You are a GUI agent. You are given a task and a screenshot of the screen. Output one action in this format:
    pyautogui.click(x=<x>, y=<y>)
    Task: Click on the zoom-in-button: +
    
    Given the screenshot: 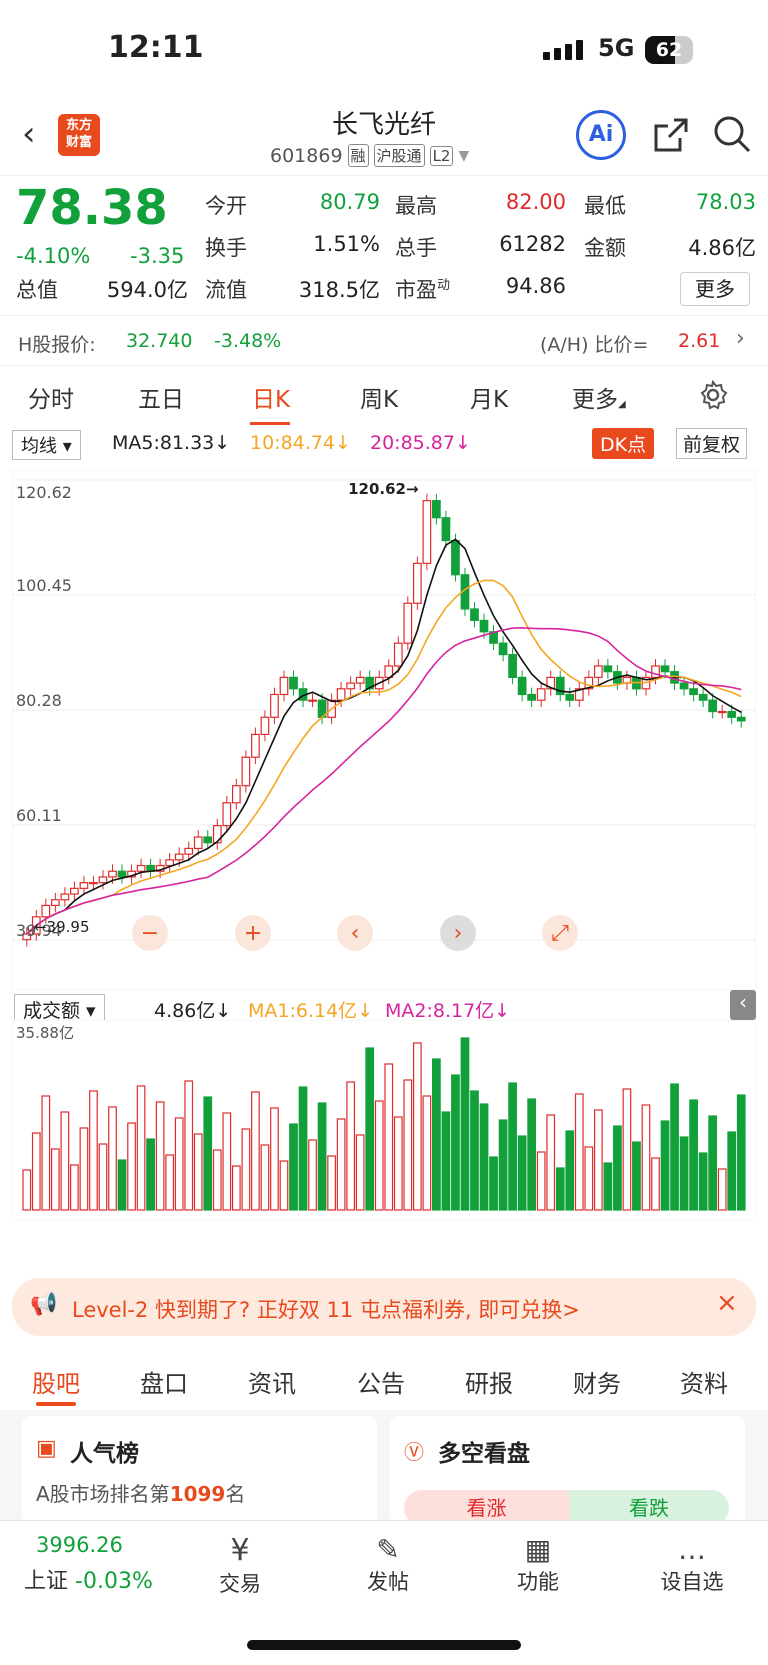 What is the action you would take?
    pyautogui.click(x=253, y=933)
    